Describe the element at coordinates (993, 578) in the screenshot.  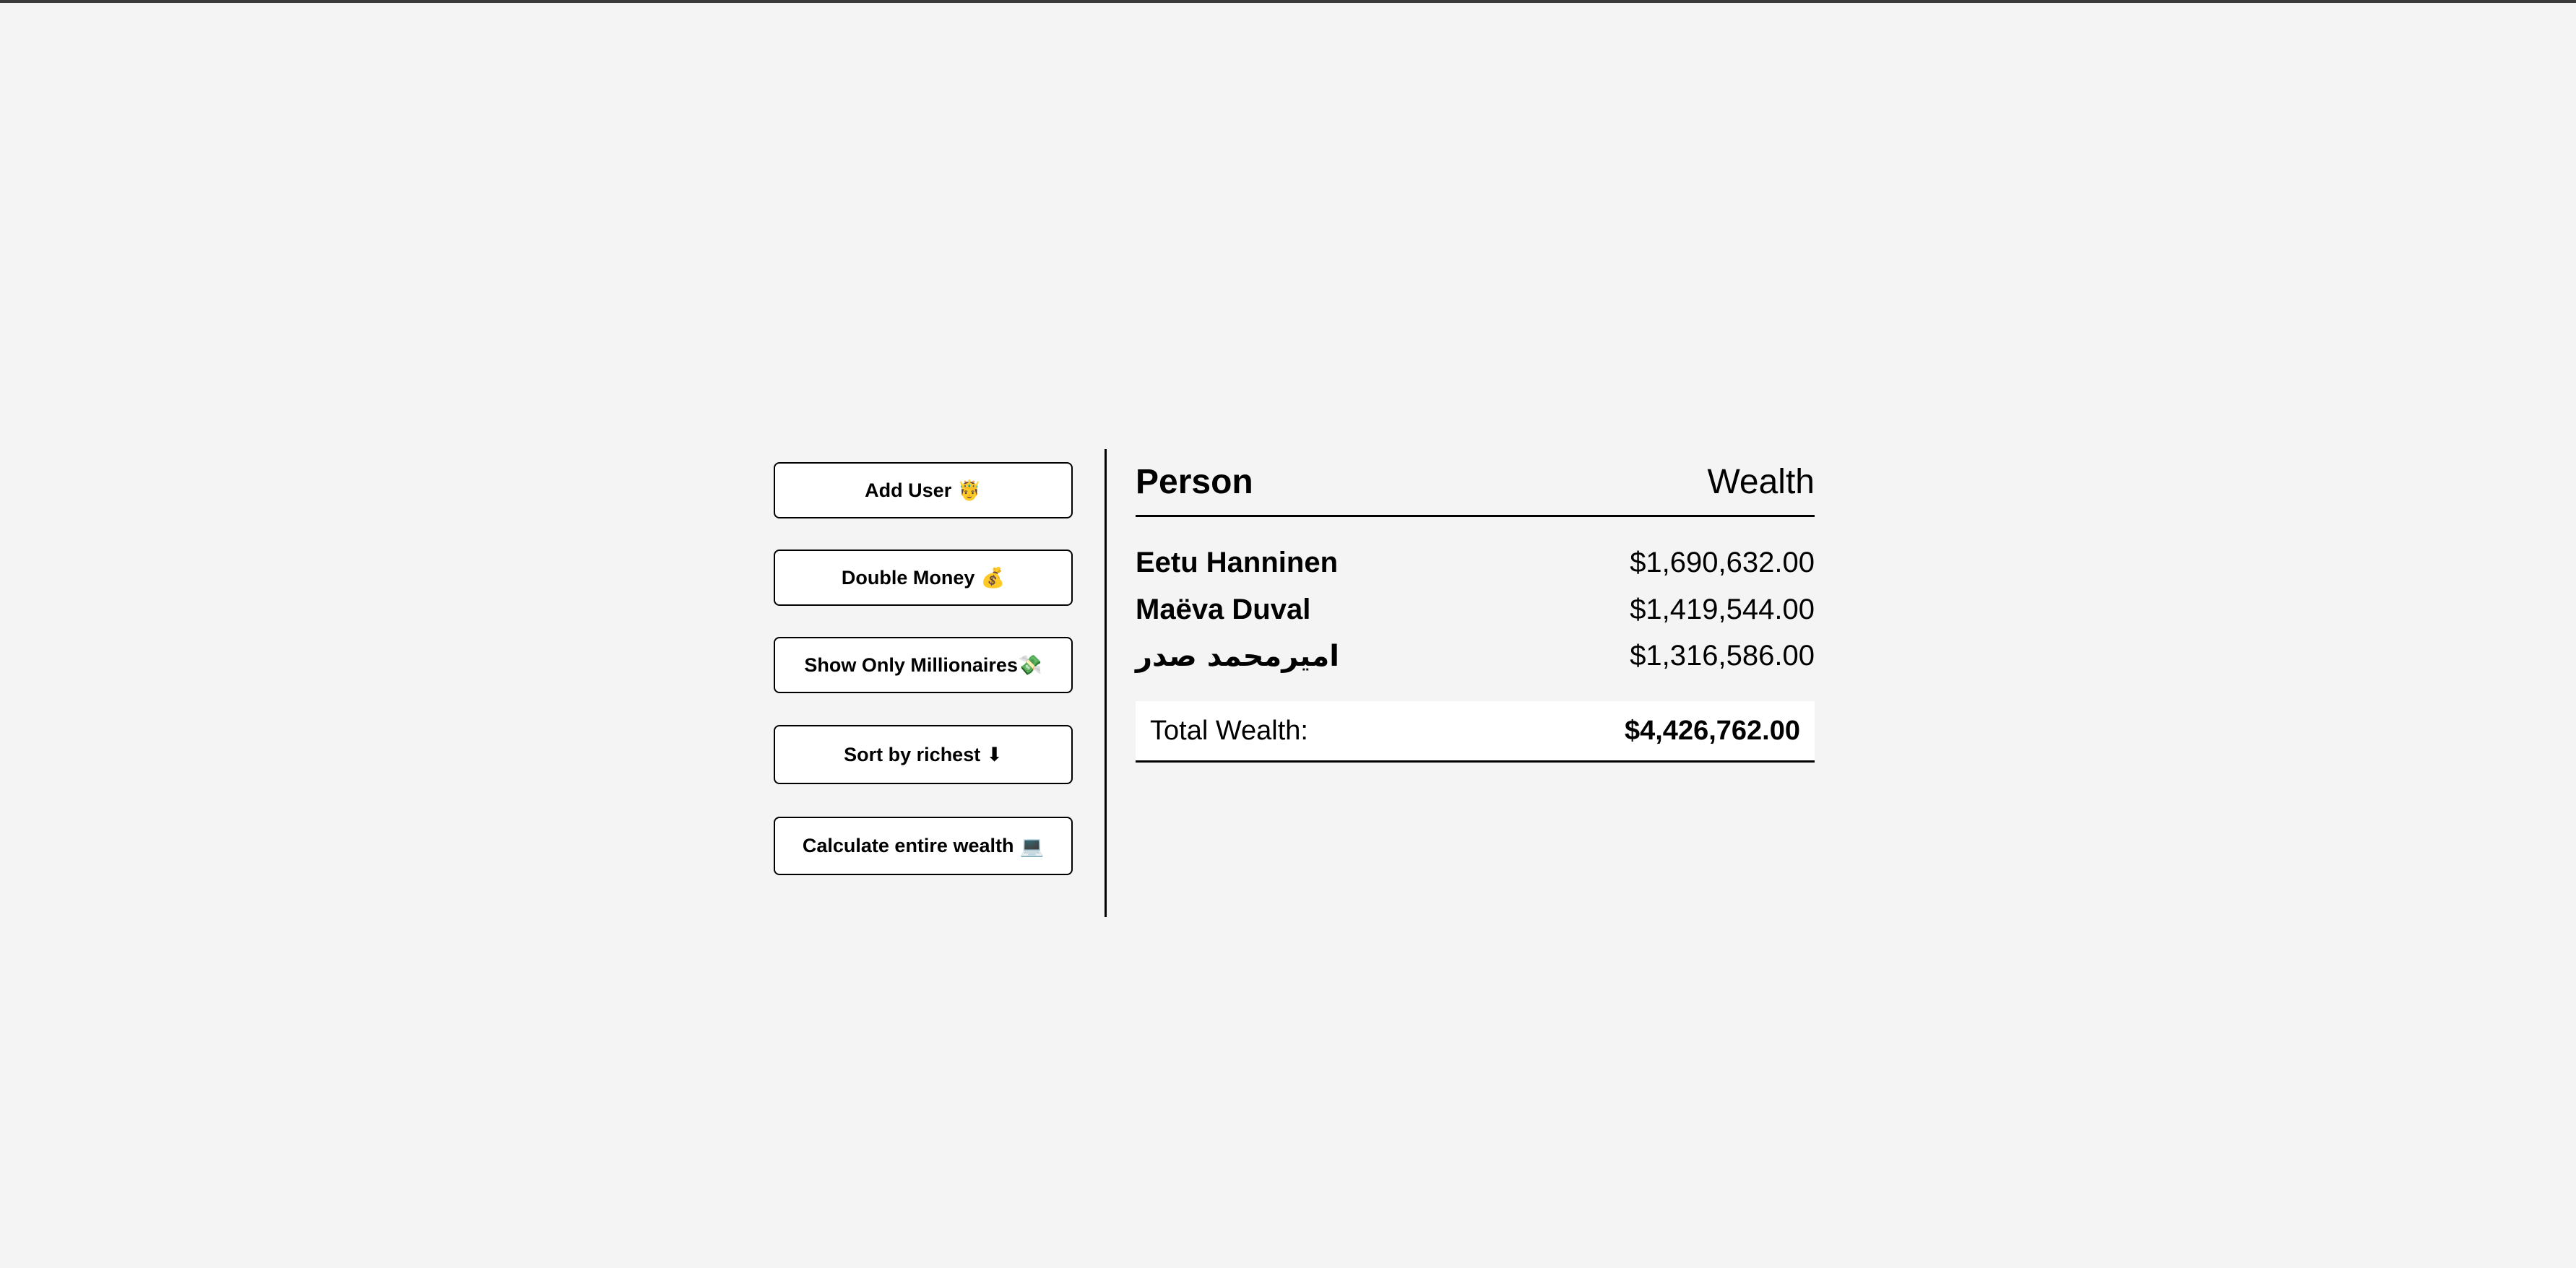
I see `money-bag-icon: 💰` at that location.